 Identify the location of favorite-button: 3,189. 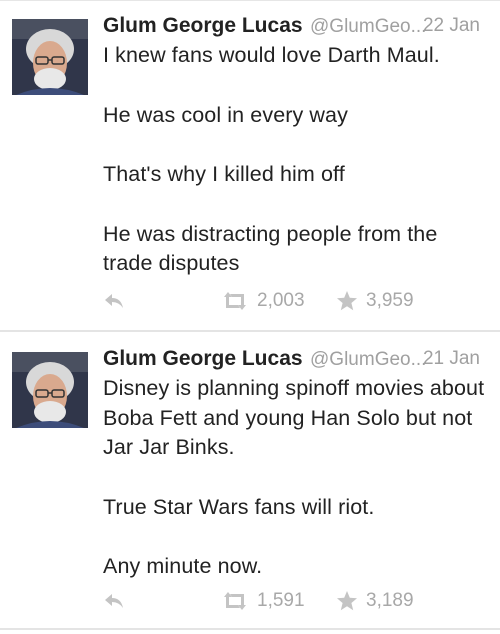
(375, 601).